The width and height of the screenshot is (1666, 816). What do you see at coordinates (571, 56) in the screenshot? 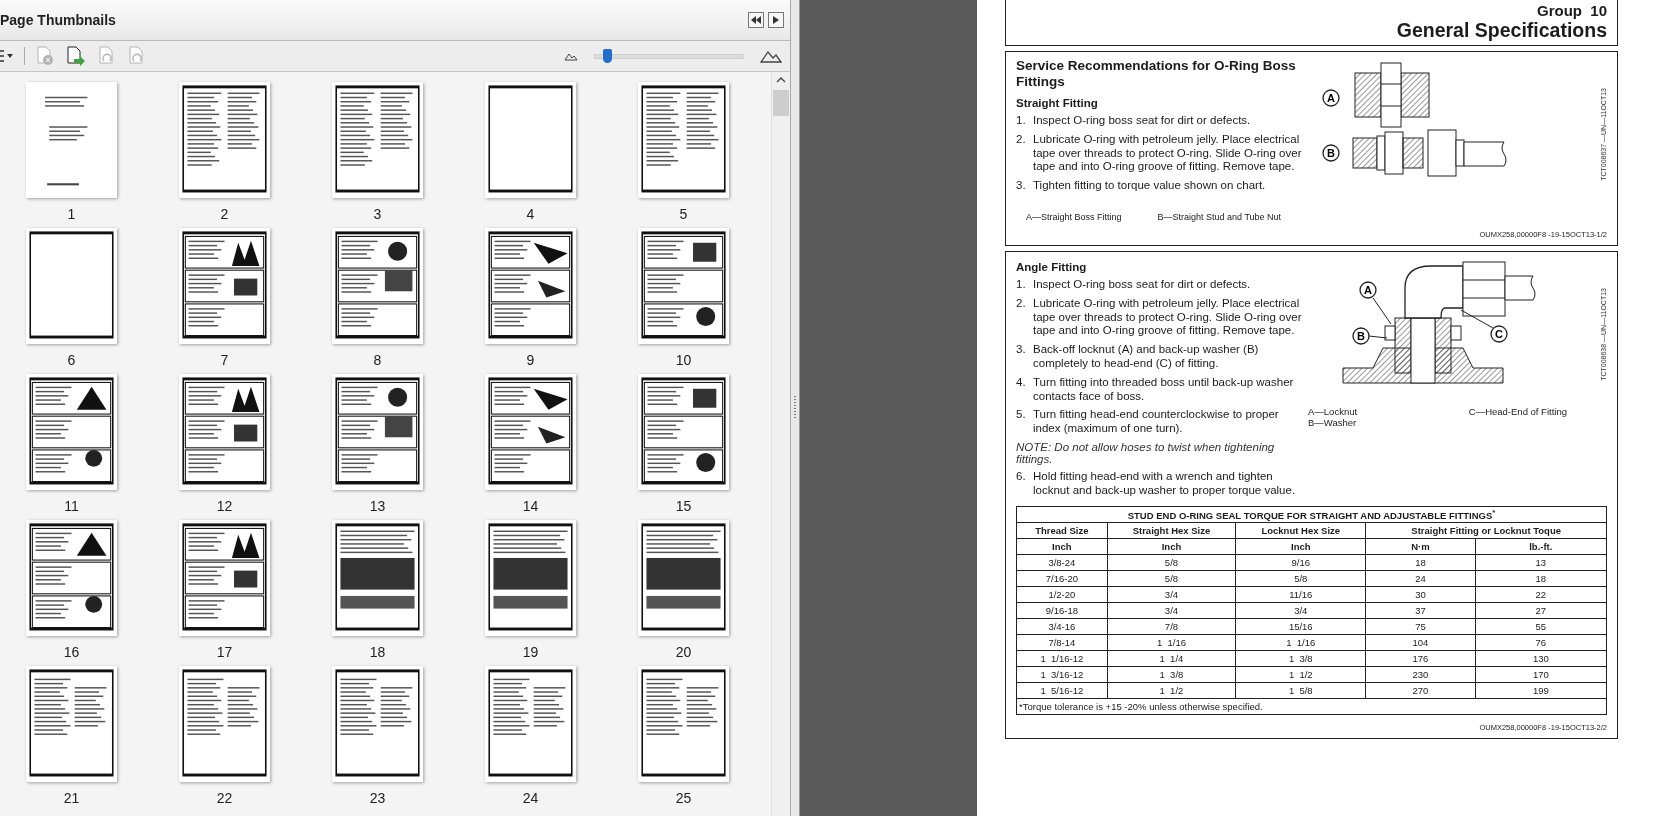
I see `zoom-out-icon` at bounding box center [571, 56].